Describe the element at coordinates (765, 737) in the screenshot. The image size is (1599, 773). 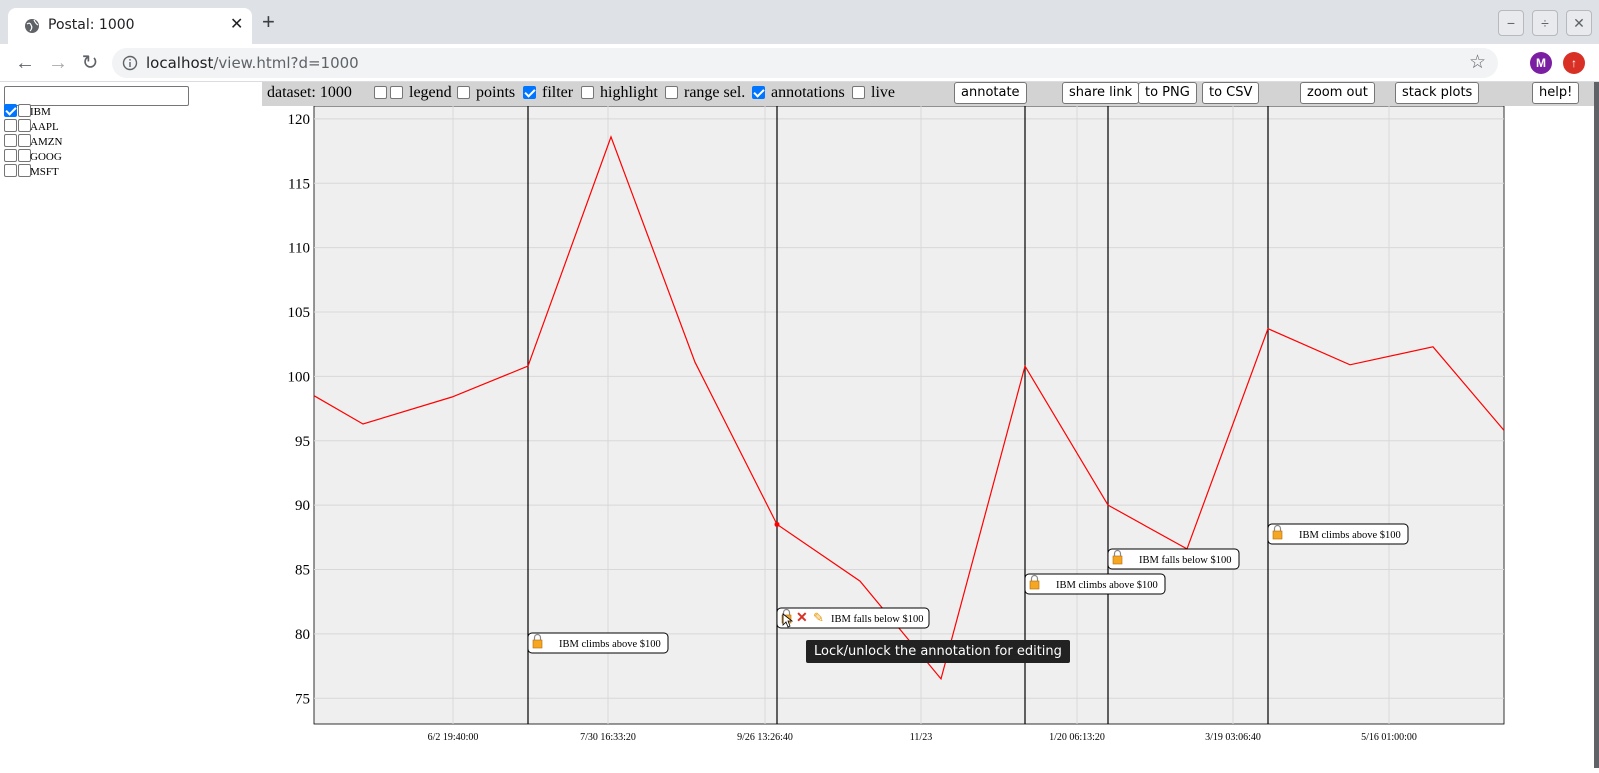
I see `x-tick-label: 9/26 13:26:40` at that location.